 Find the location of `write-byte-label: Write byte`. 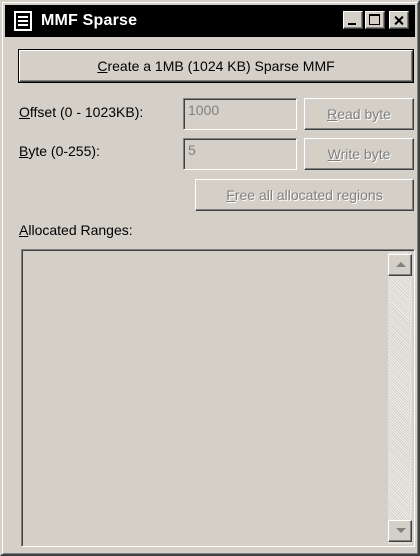

write-byte-label: Write byte is located at coordinates (359, 154).